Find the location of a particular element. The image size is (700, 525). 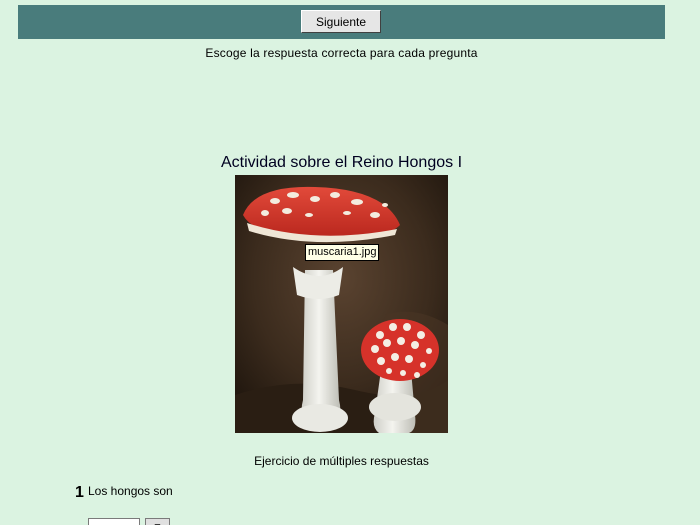

chevron-down-icon: ▼ is located at coordinates (157, 521).